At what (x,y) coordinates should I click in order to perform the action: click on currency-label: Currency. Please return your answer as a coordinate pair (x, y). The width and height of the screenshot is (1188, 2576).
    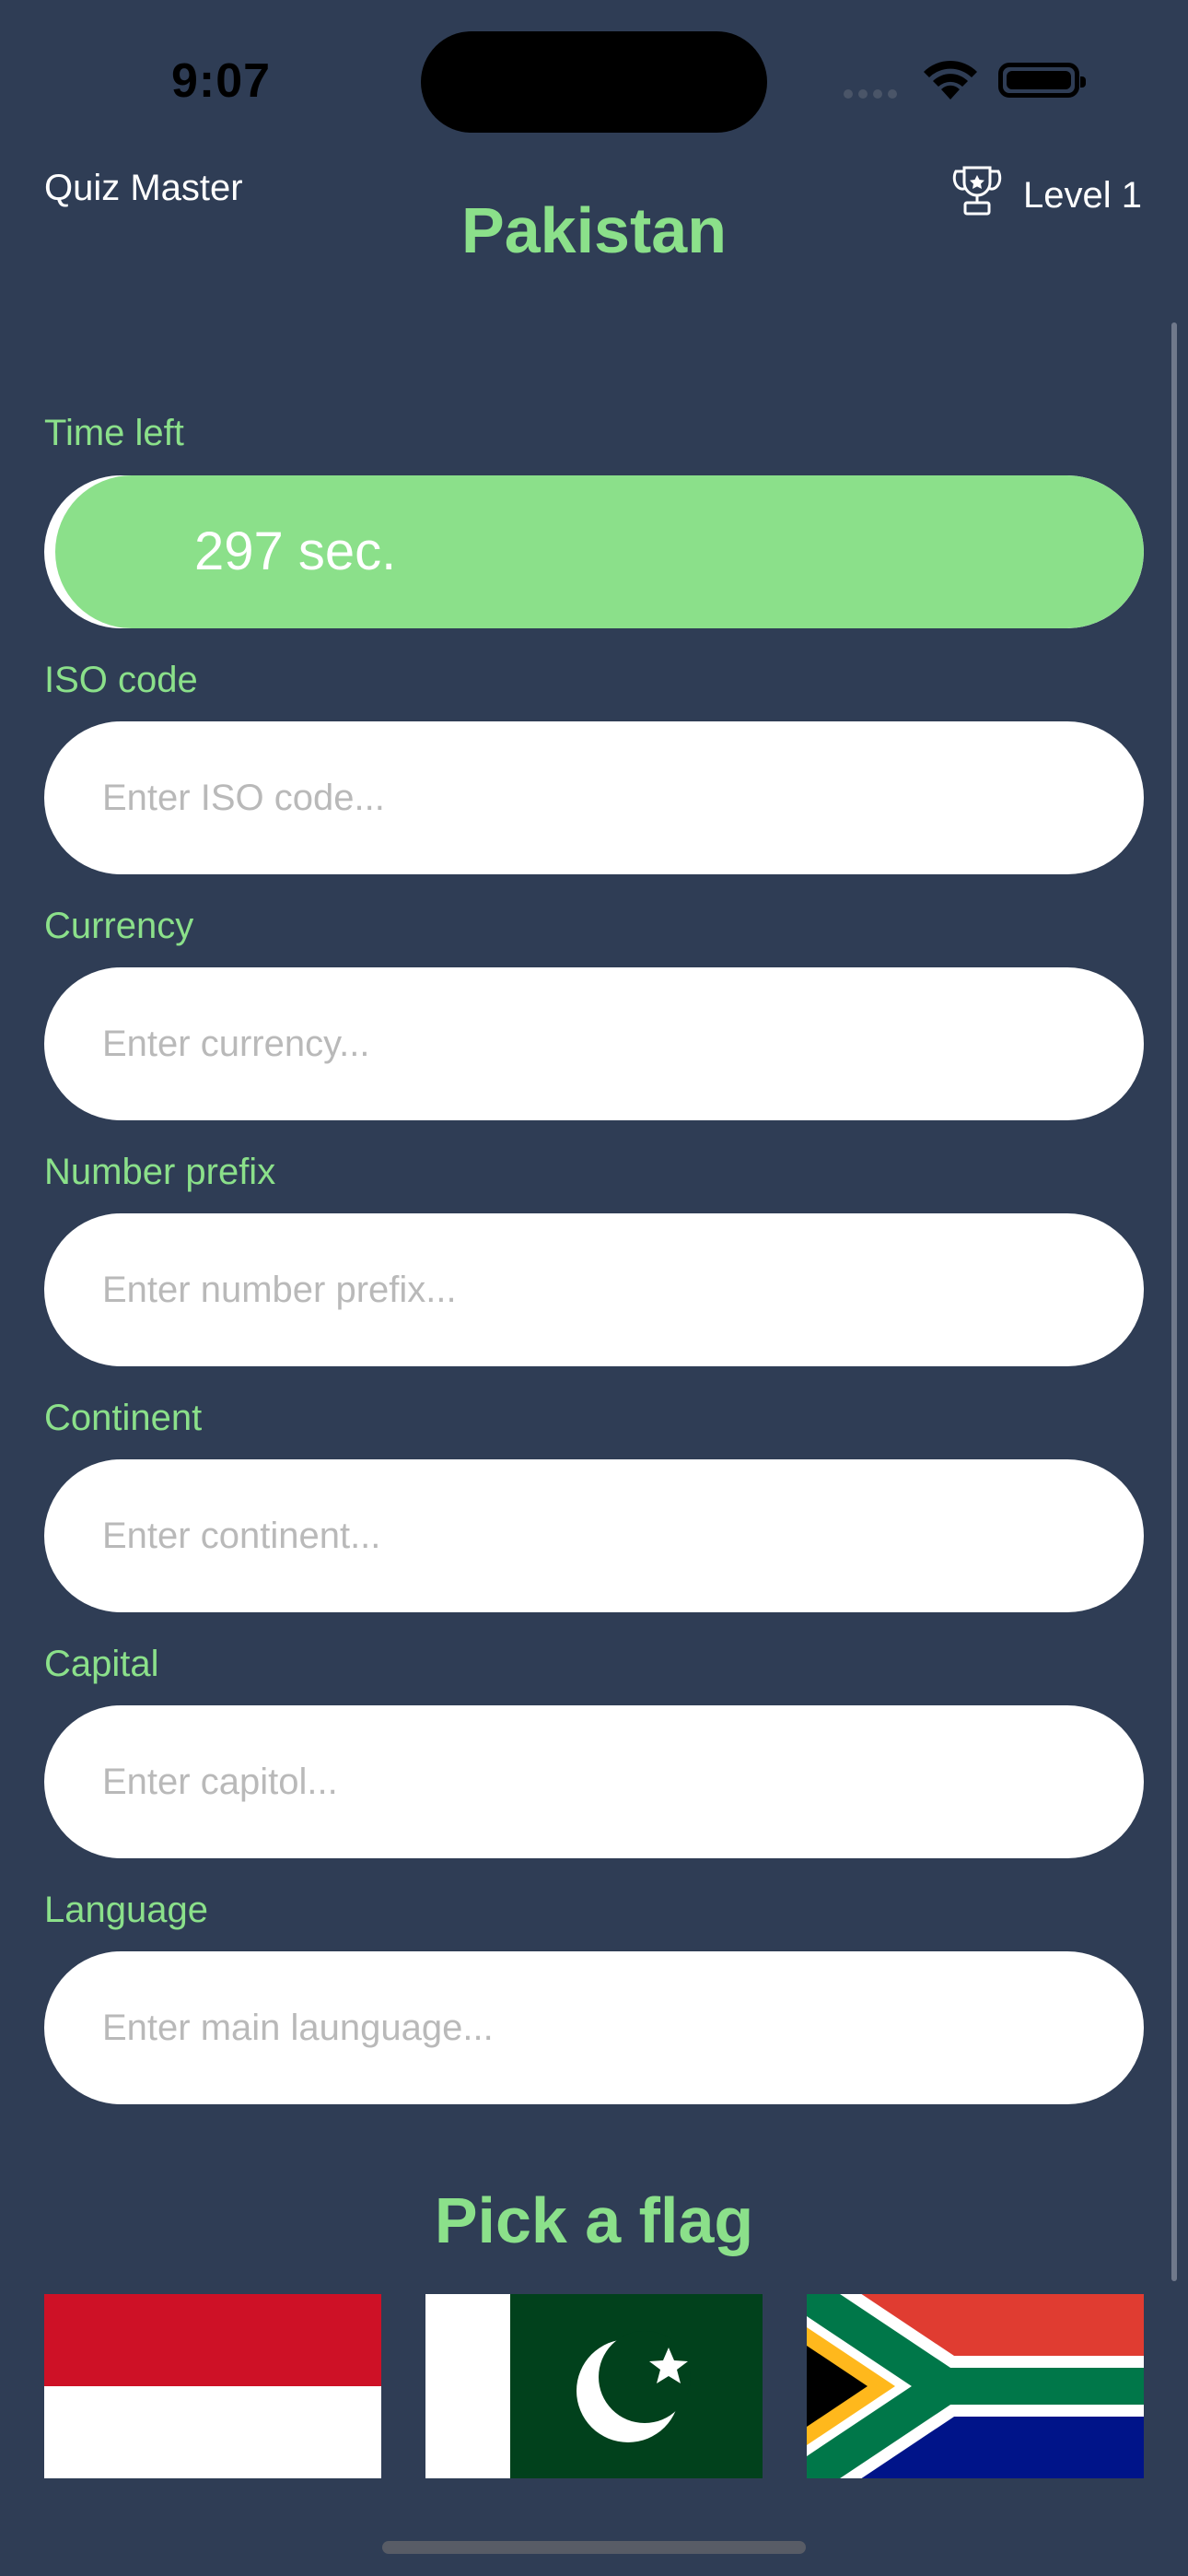
    Looking at the image, I should click on (119, 926).